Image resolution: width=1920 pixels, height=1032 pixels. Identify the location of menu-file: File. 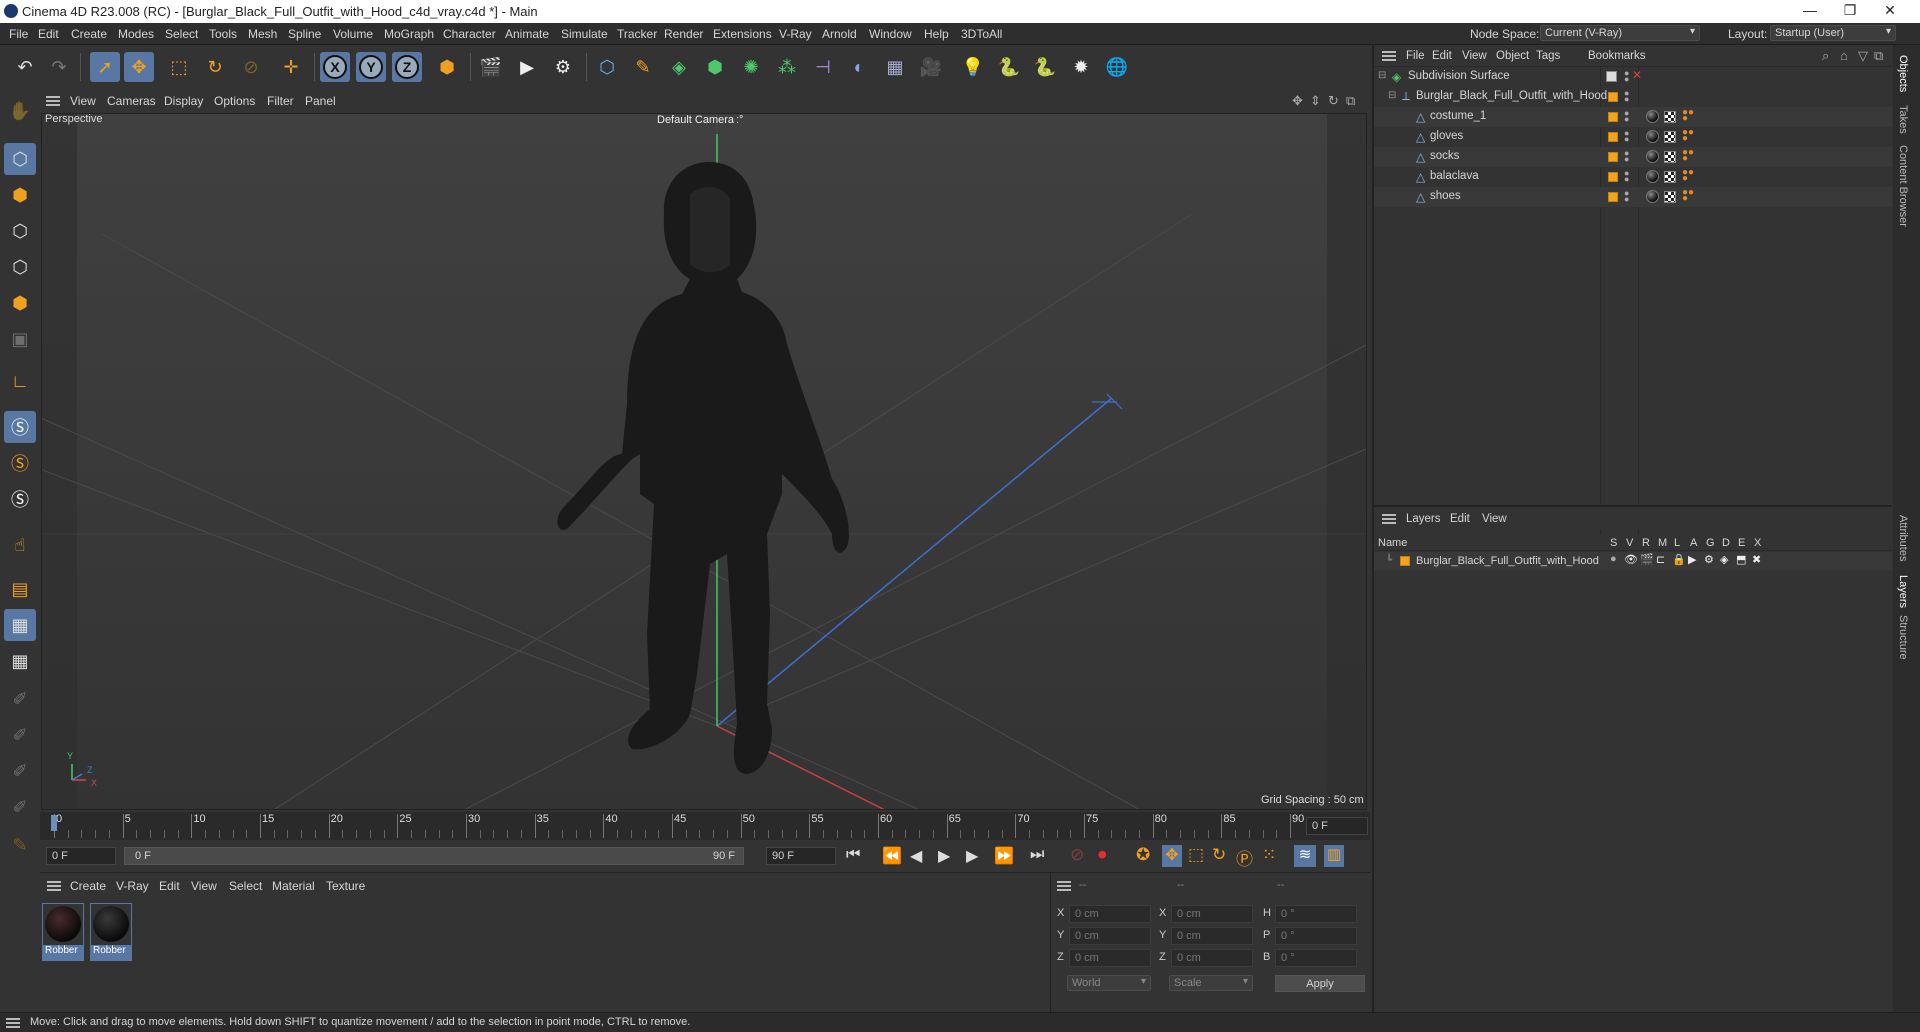
(18, 34).